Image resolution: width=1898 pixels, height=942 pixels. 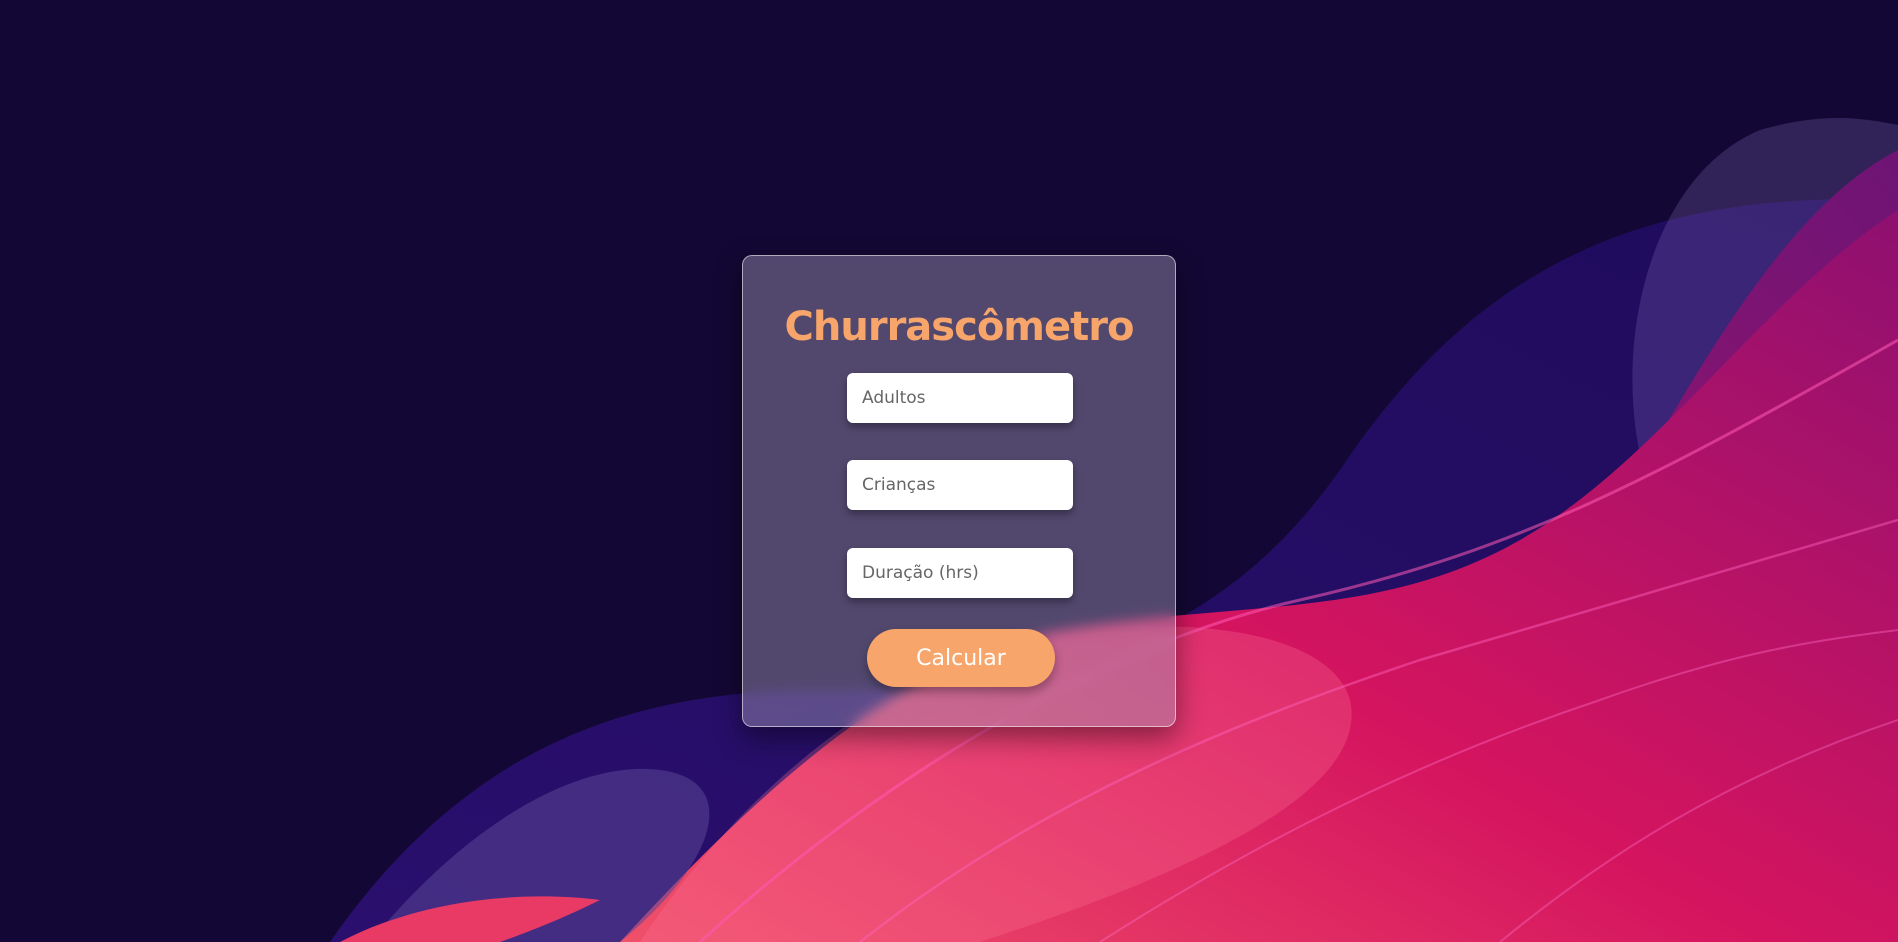 I want to click on calculate-button: Calcular, so click(x=961, y=658).